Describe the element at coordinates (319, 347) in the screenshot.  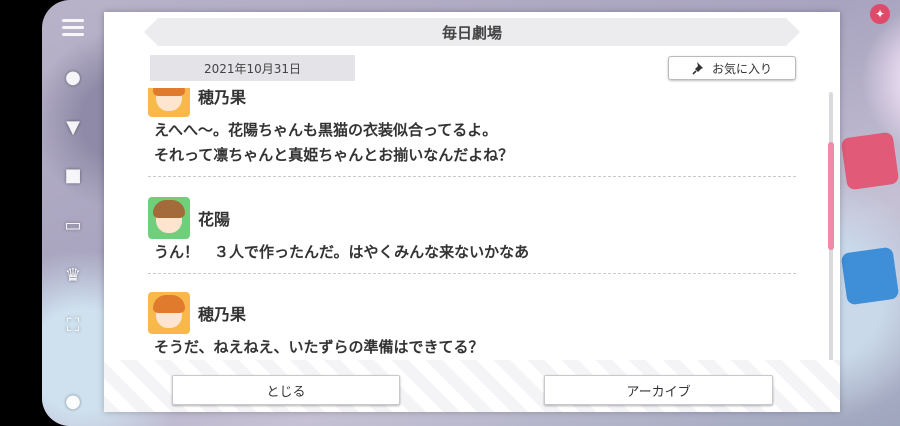
I see `message-line: そうだ、ねえねえ、いたずらの準備はできてる？` at that location.